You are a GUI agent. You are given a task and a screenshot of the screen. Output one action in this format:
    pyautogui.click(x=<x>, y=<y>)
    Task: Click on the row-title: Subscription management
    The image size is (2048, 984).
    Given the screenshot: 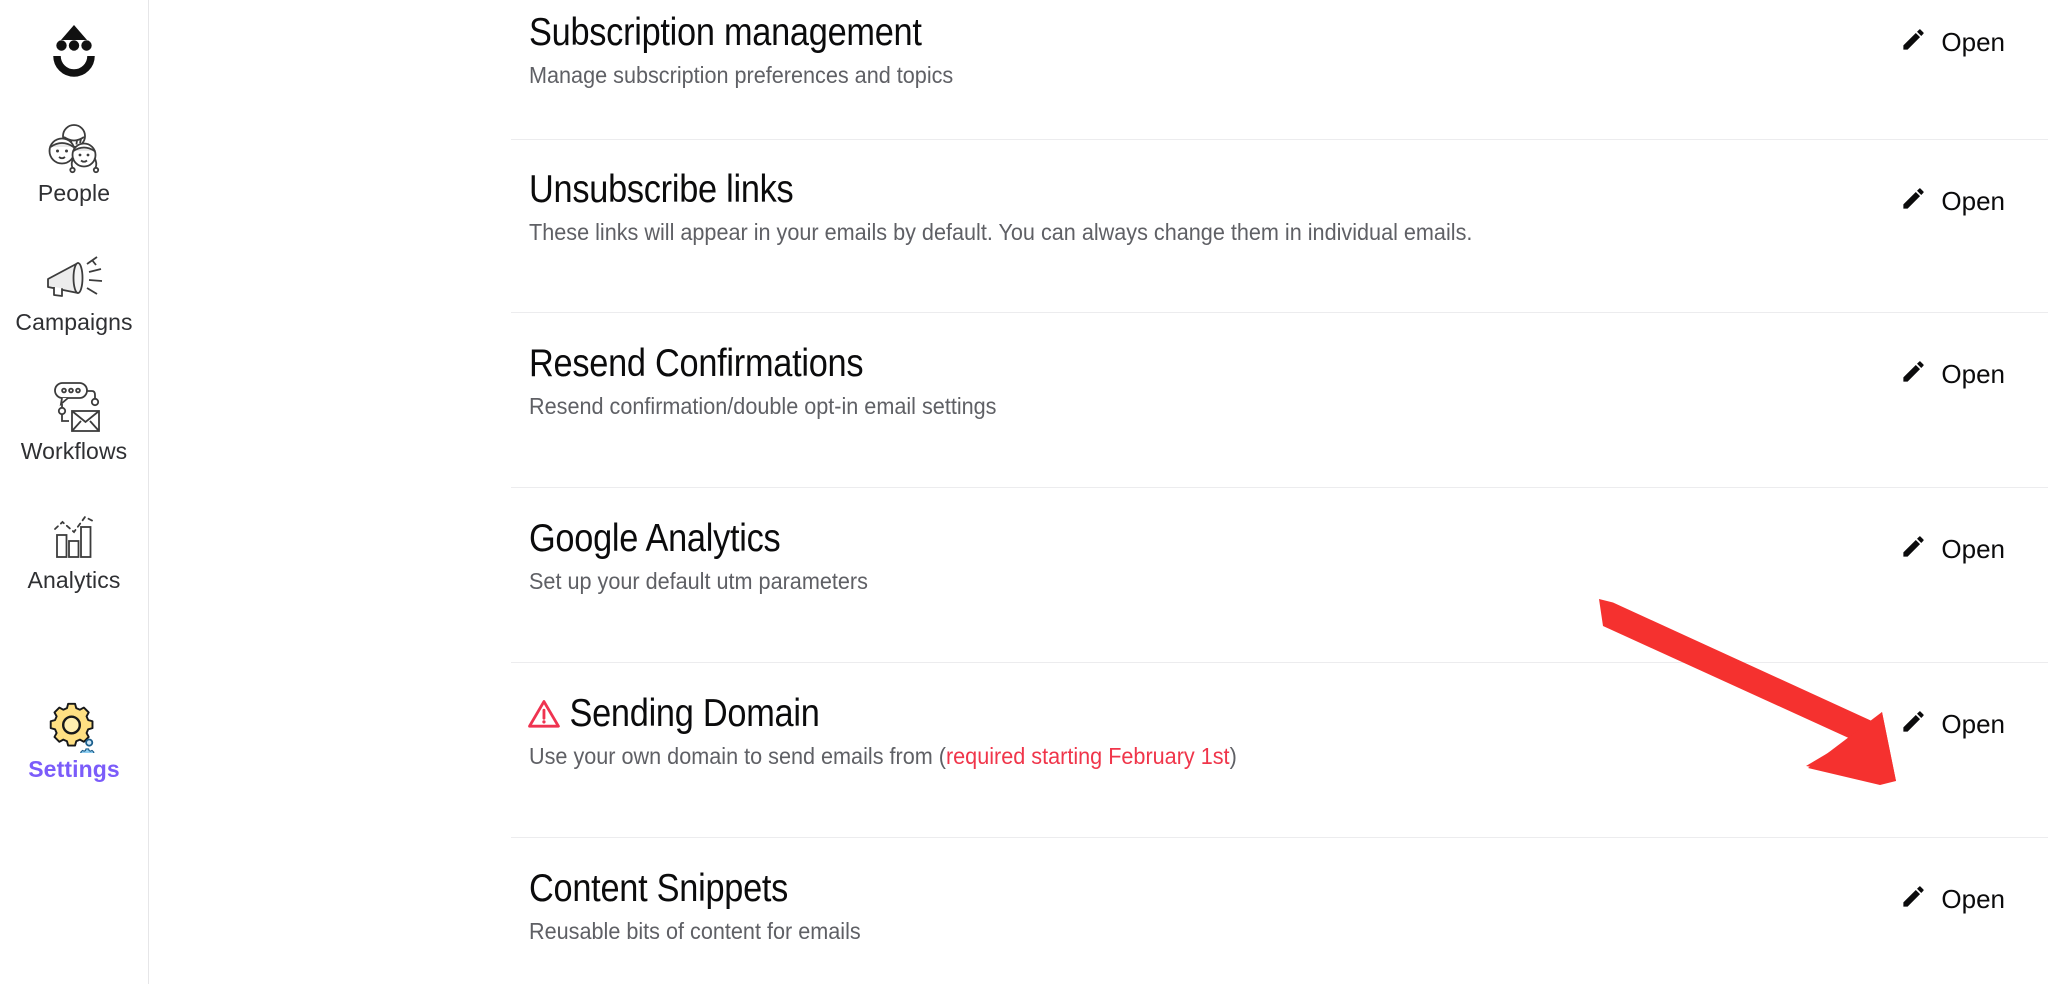 What is the action you would take?
    pyautogui.click(x=727, y=33)
    